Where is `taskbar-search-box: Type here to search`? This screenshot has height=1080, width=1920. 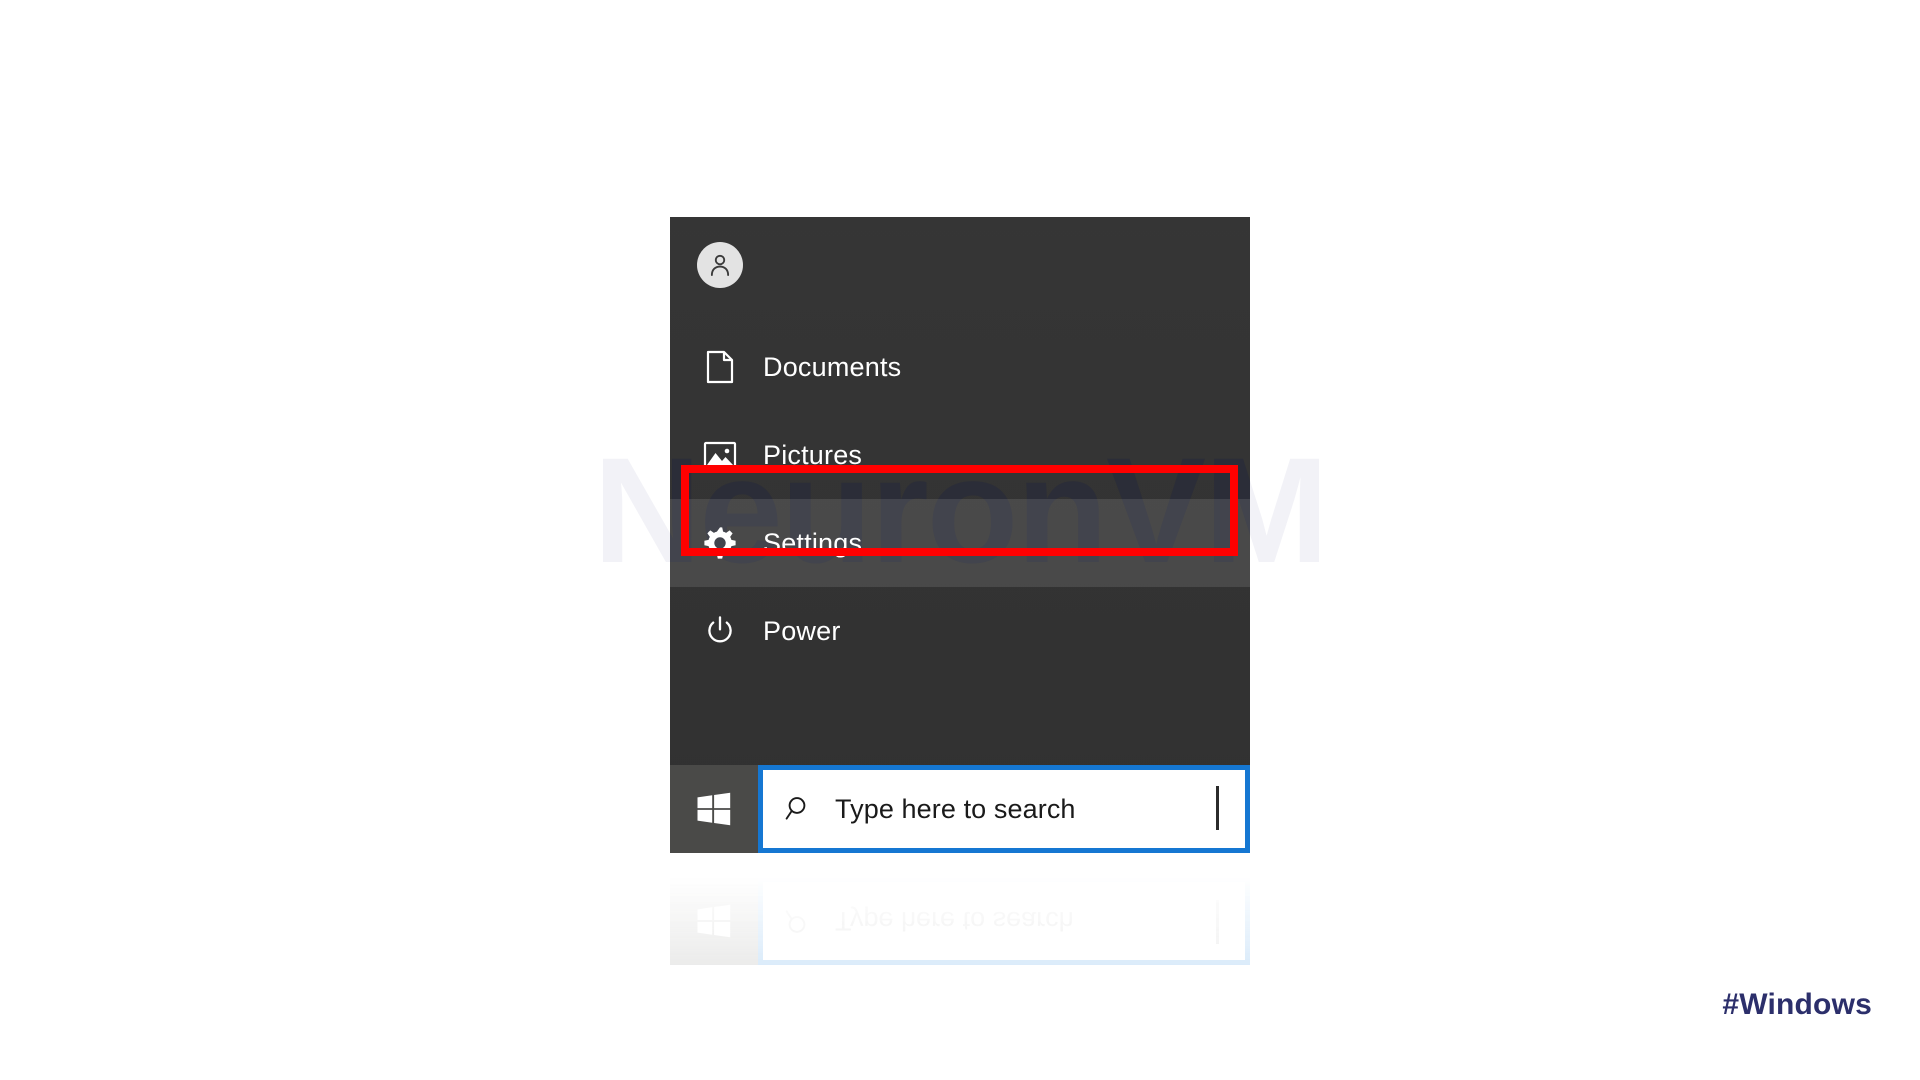 taskbar-search-box: Type here to search is located at coordinates (1004, 809).